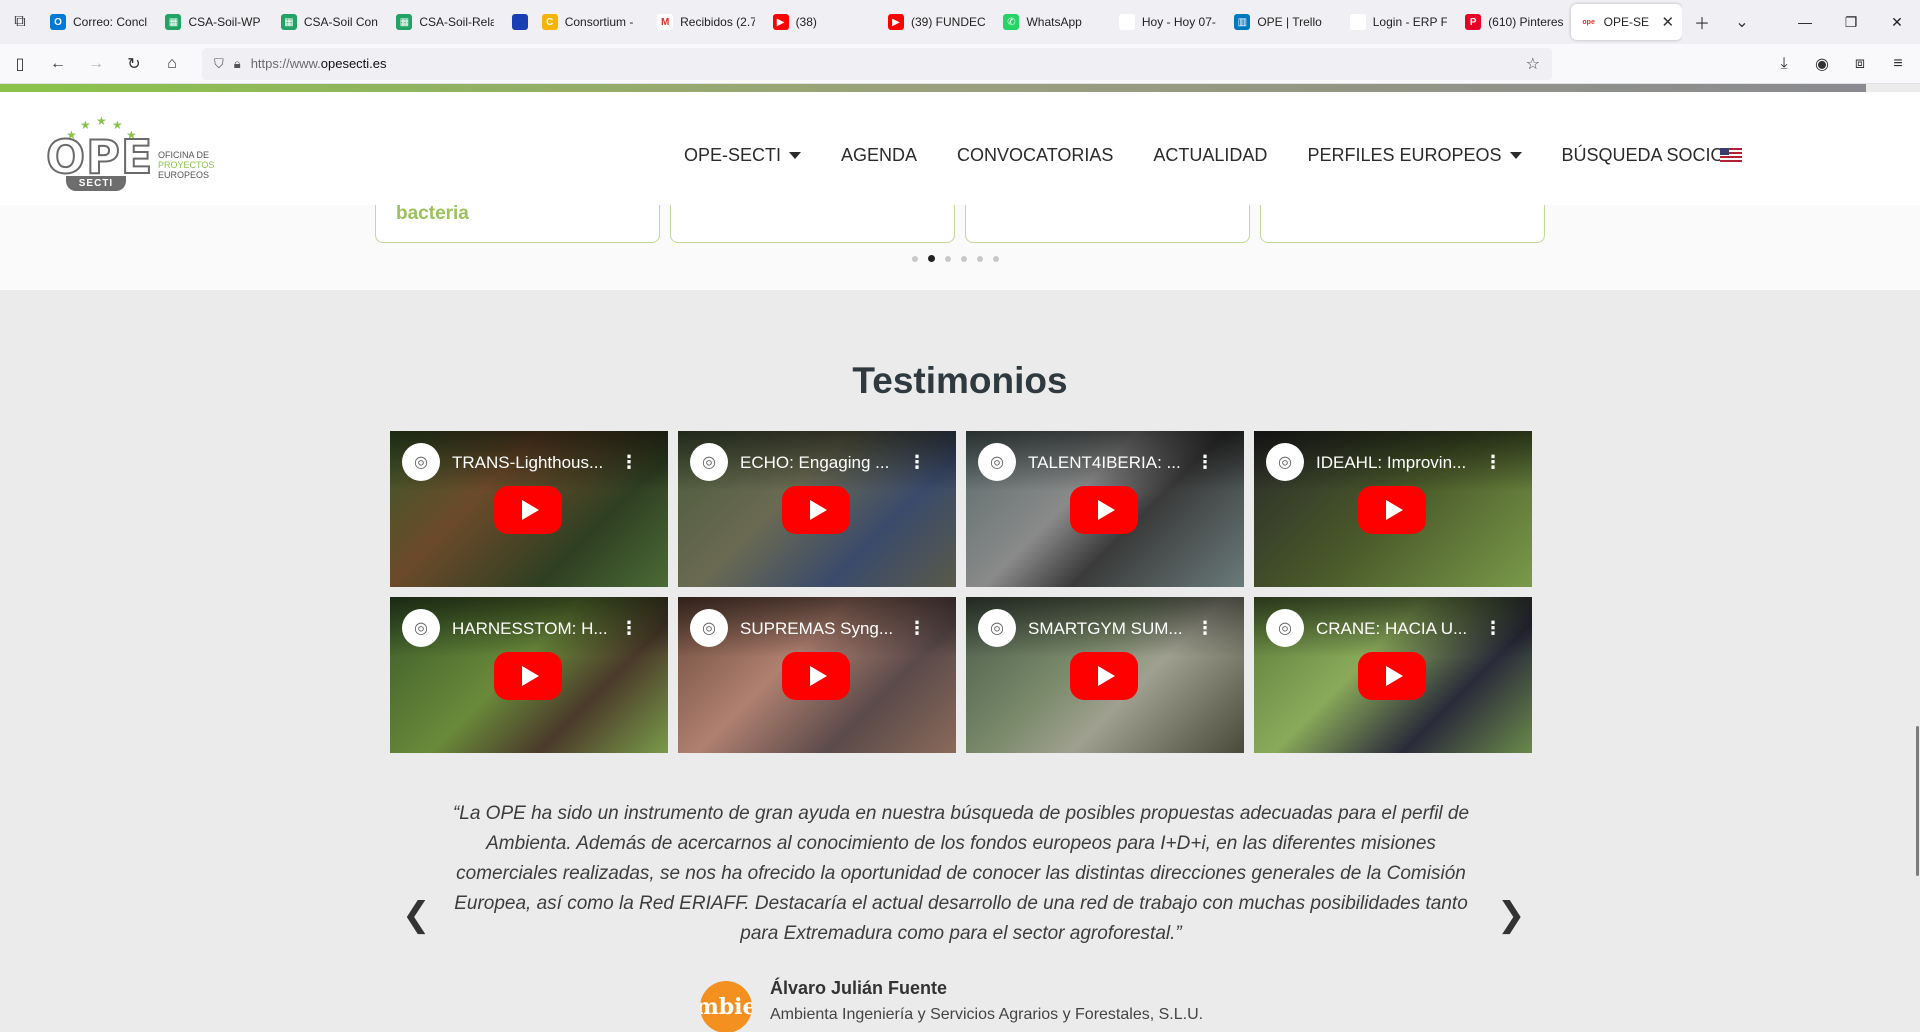 This screenshot has height=1032, width=1920. Describe the element at coordinates (1404, 155) in the screenshot. I see `menu-item-label: PERFILES EUROPEOS` at that location.